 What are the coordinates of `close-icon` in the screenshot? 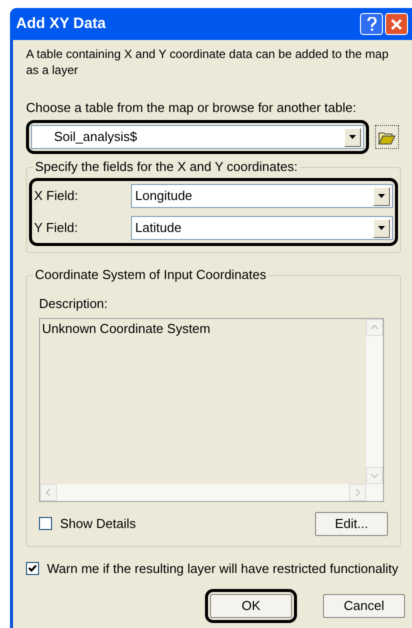 It's located at (396, 24).